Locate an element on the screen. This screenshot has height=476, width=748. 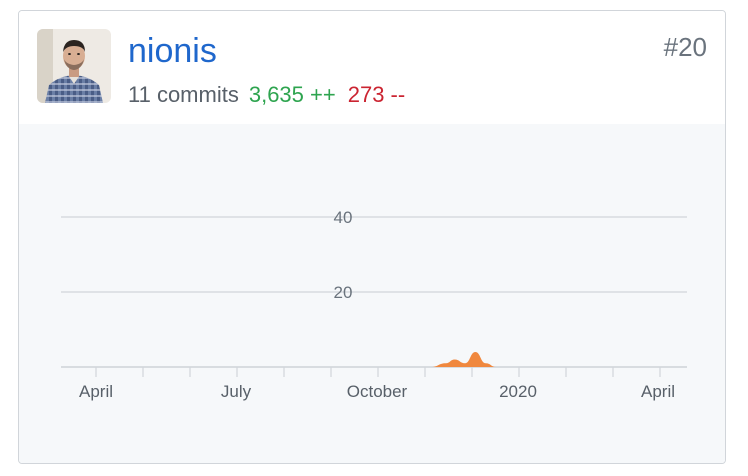
commit-area is located at coordinates (468, 359).